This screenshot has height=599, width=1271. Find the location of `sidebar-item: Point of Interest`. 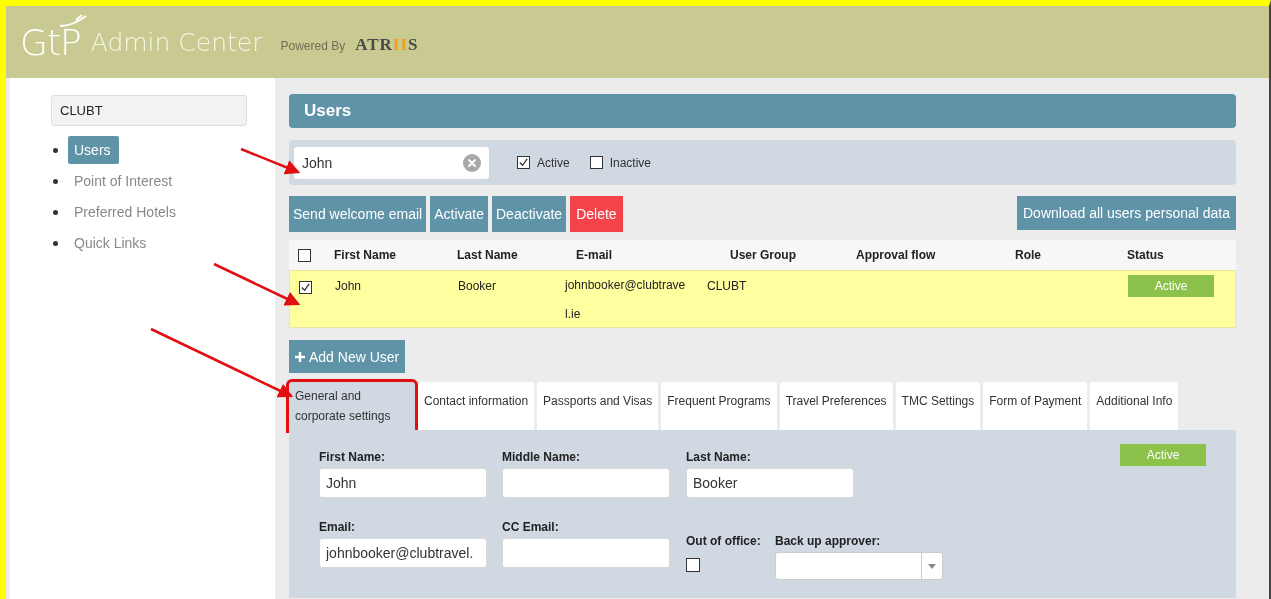

sidebar-item: Point of Interest is located at coordinates (124, 181).